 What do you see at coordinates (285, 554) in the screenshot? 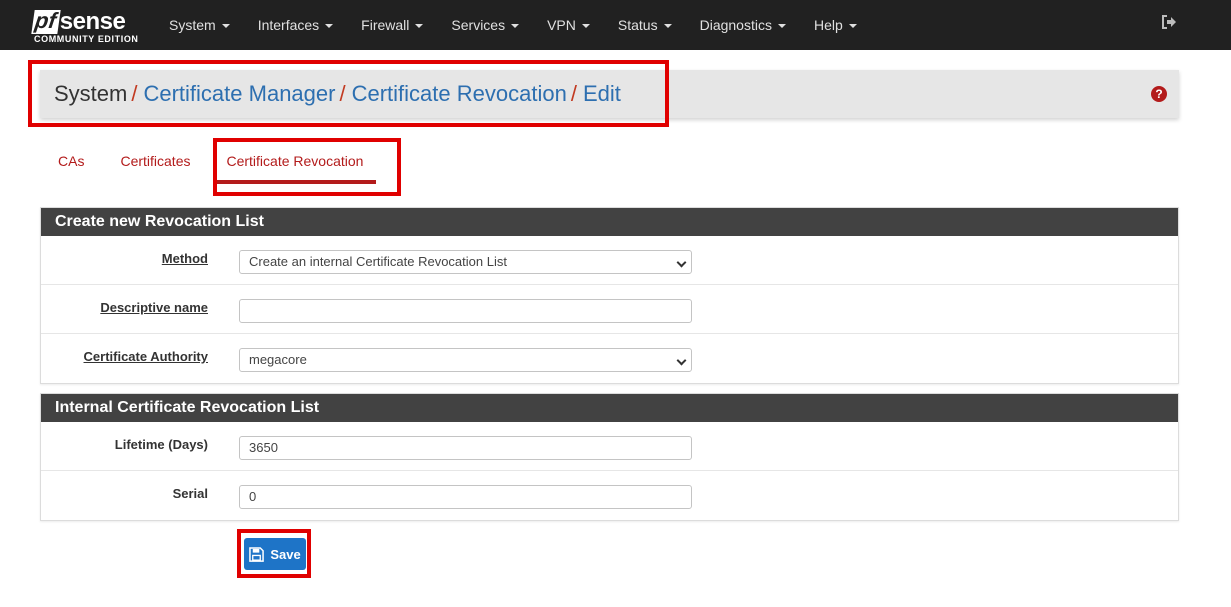
I see `save-label: Save` at bounding box center [285, 554].